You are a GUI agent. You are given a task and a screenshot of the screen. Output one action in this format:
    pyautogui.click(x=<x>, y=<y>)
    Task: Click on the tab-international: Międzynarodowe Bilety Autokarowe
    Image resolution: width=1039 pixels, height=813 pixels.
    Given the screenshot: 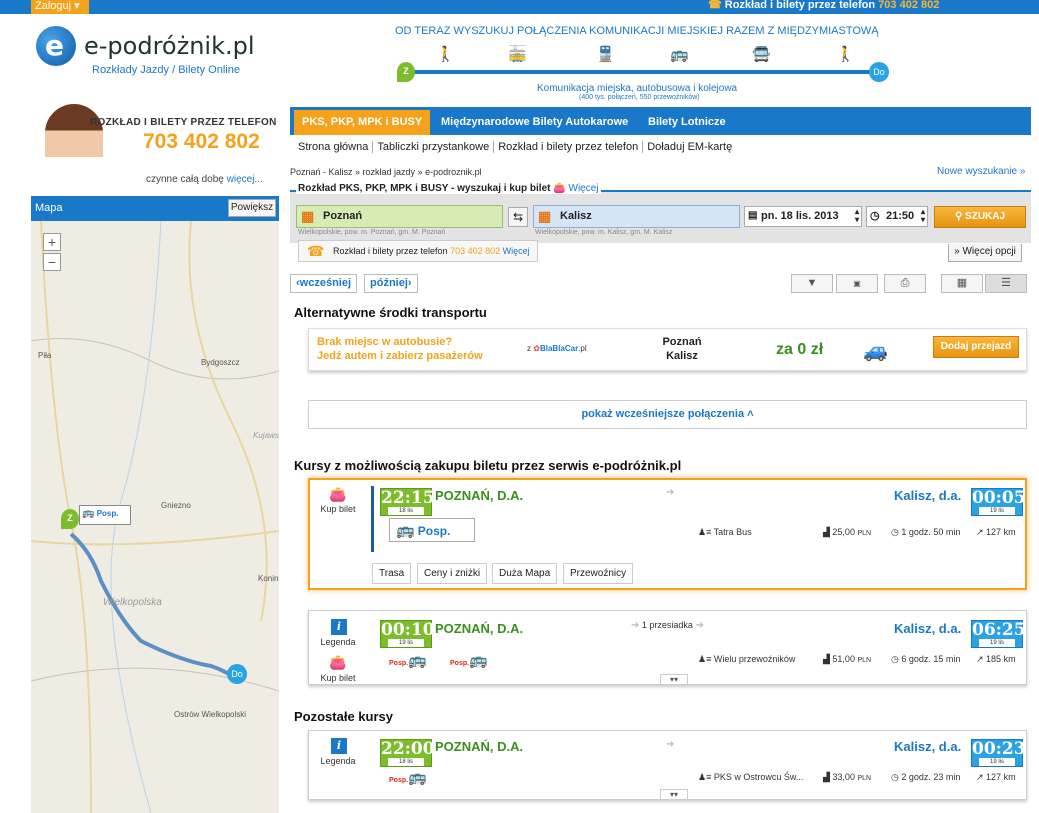 What is the action you would take?
    pyautogui.click(x=534, y=122)
    